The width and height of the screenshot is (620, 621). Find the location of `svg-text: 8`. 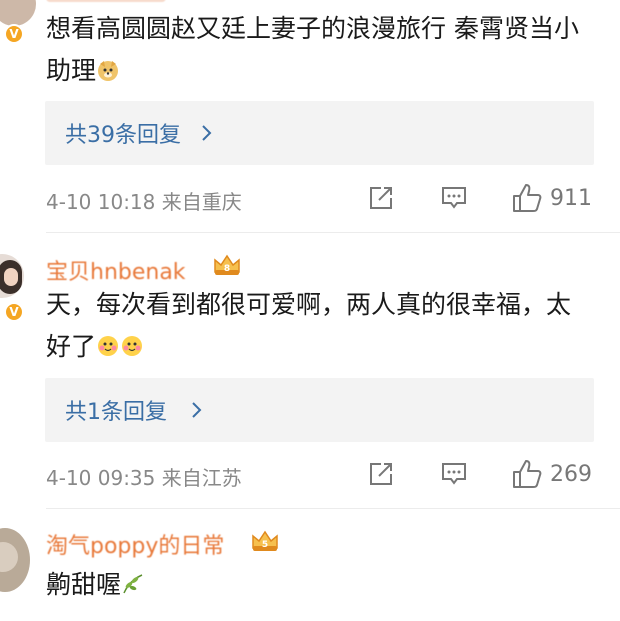

svg-text: 8 is located at coordinates (227, 269).